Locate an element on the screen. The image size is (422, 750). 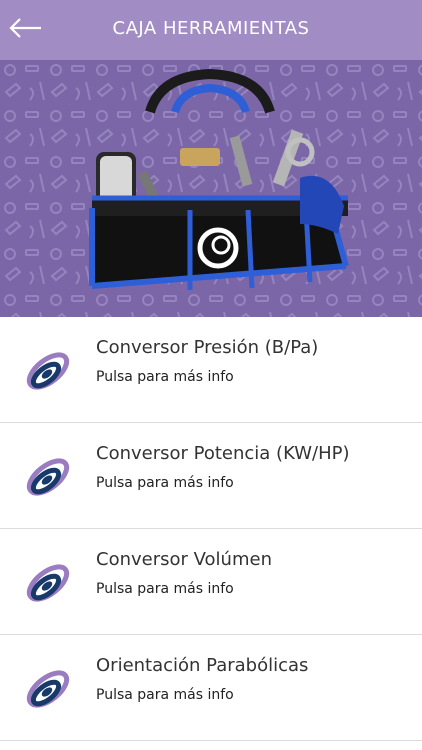
list-item-title: Conversor Presión (B/Pa) is located at coordinates (207, 347).